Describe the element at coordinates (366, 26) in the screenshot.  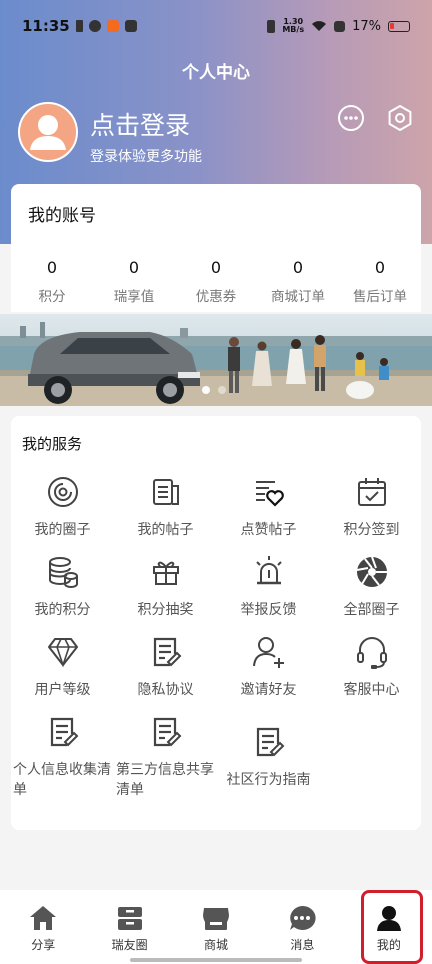
I see `battery-percent: 17%` at that location.